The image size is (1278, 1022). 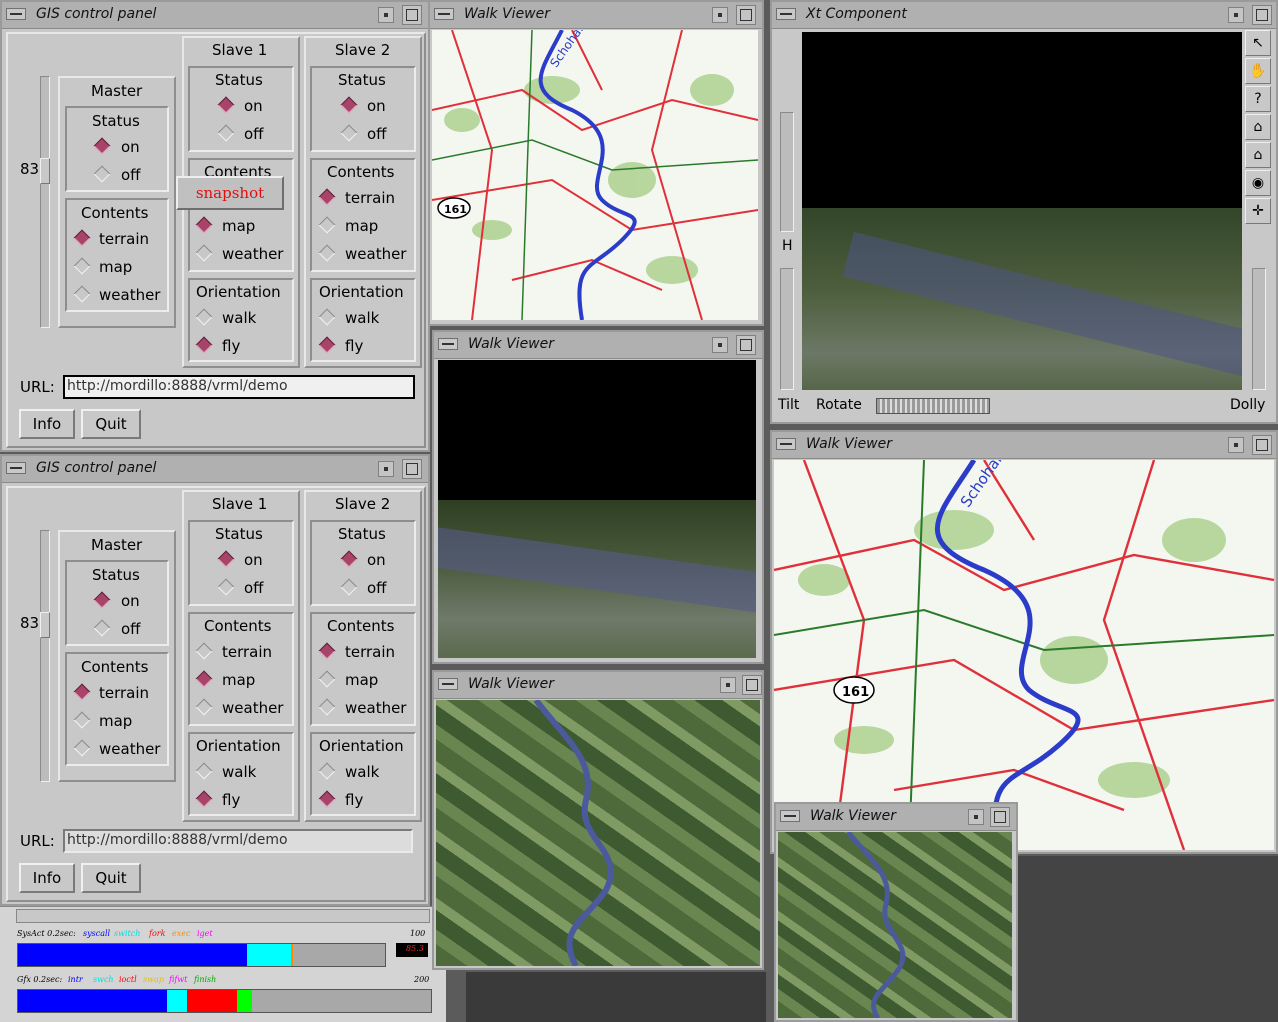 What do you see at coordinates (787, 172) in the screenshot?
I see `tilt-thumbwheel-upper` at bounding box center [787, 172].